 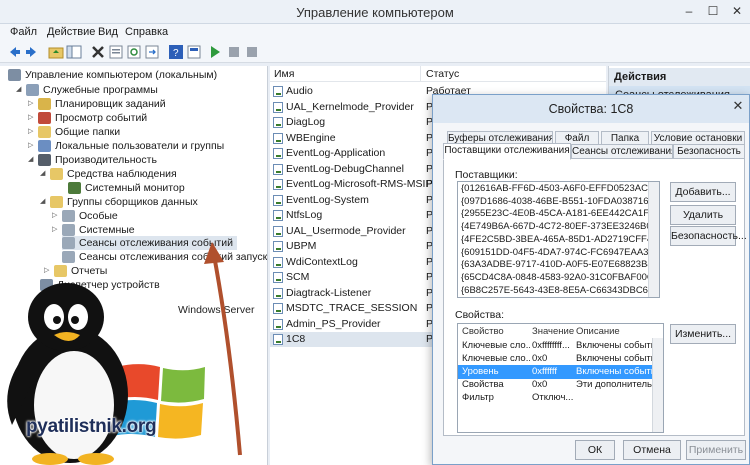 I want to click on performance-icon, so click(x=44, y=160).